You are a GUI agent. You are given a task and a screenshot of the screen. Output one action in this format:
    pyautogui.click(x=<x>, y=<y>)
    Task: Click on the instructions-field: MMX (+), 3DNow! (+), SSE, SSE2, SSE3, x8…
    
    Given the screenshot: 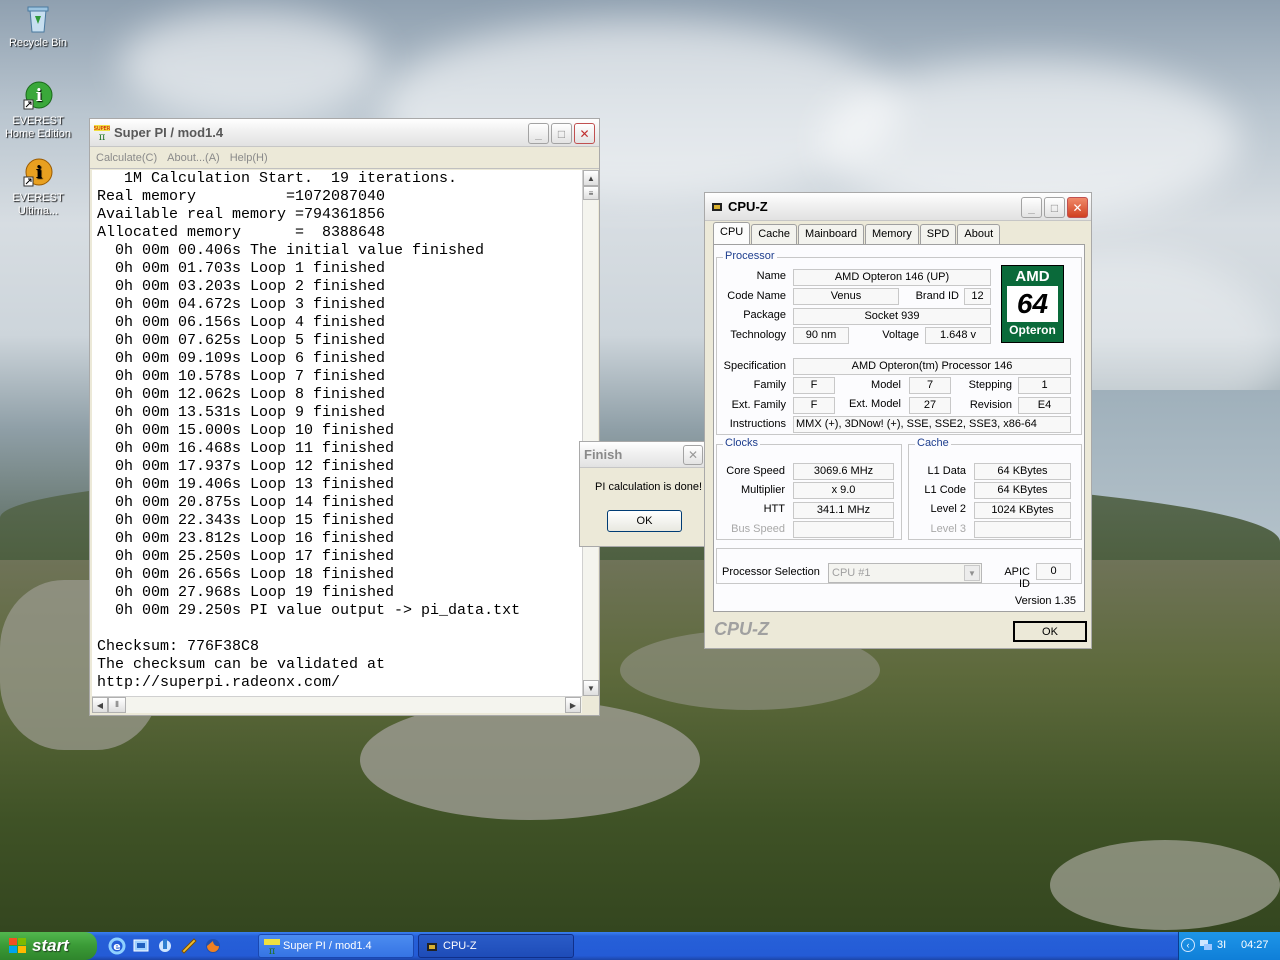 What is the action you would take?
    pyautogui.click(x=932, y=424)
    